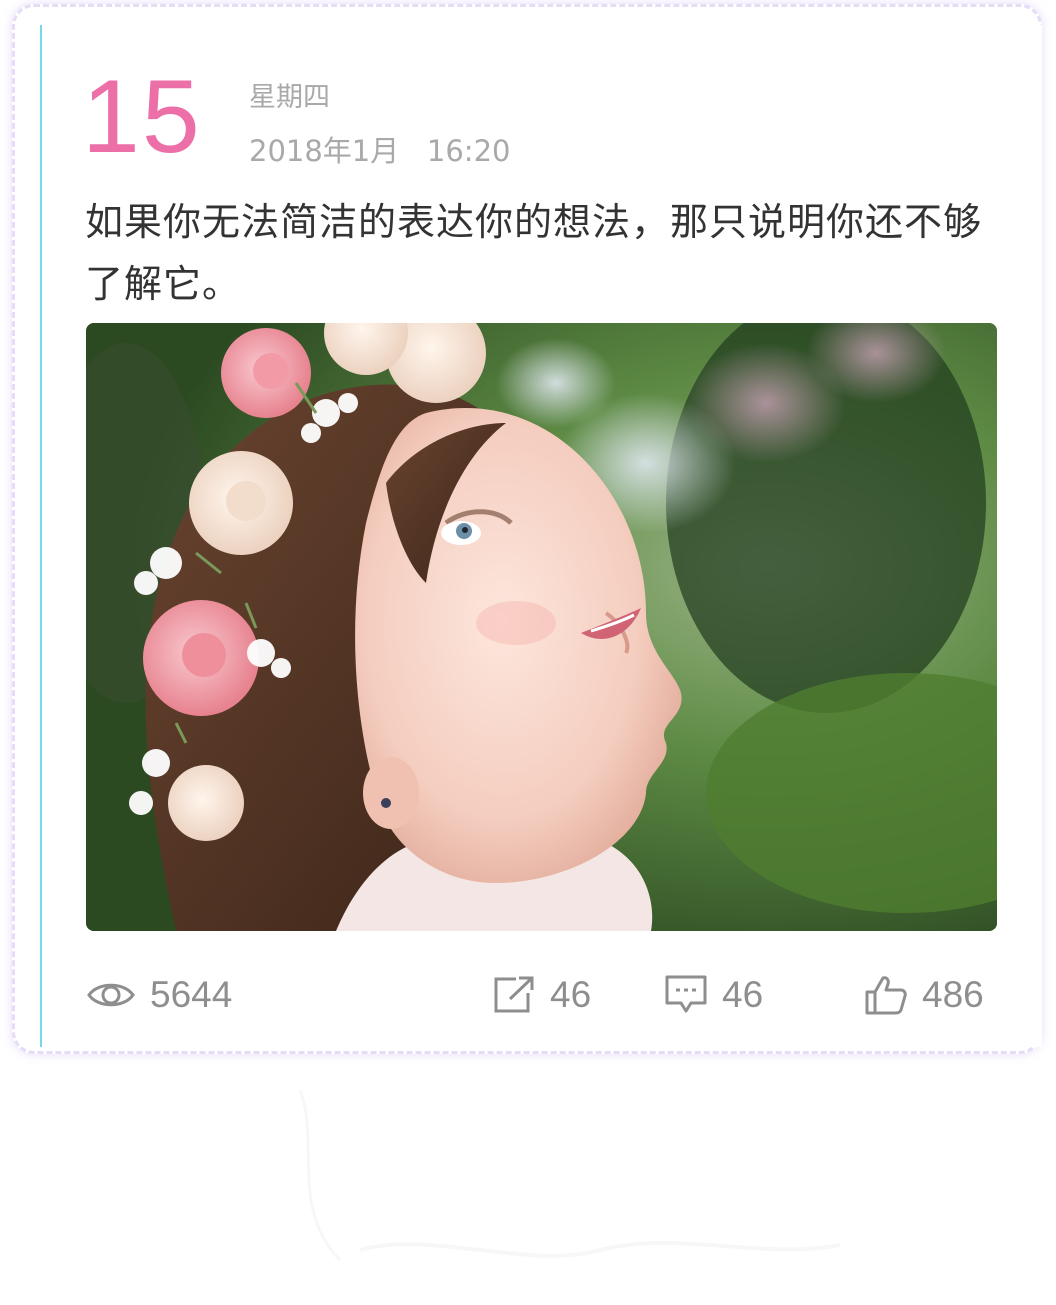  I want to click on comment-icon, so click(686, 995).